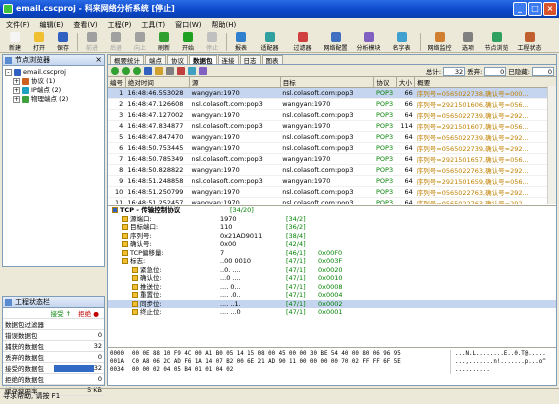 The height and width of the screenshot is (404, 559). I want to click on minimize-button: _, so click(520, 9).